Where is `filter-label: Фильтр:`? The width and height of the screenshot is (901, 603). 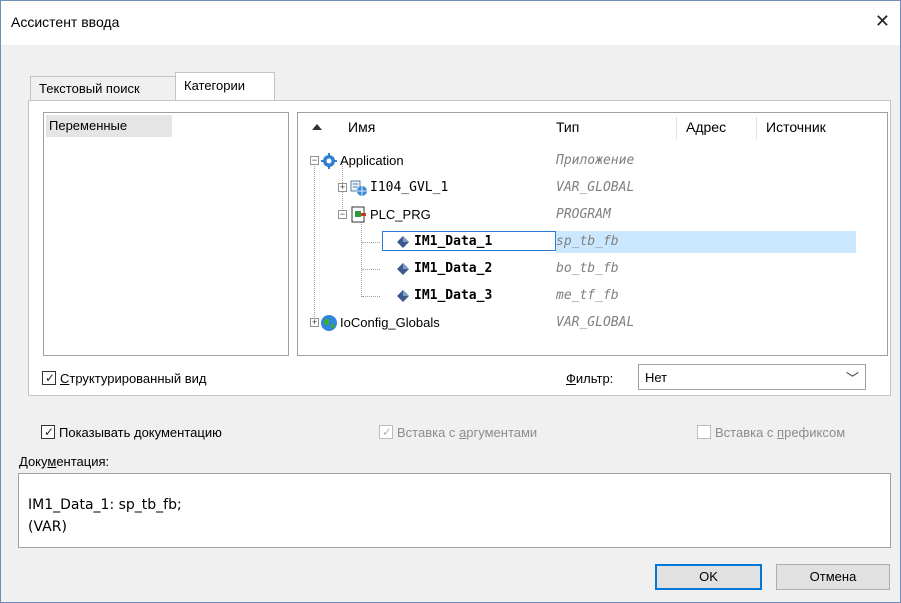 filter-label: Фильтр: is located at coordinates (590, 378).